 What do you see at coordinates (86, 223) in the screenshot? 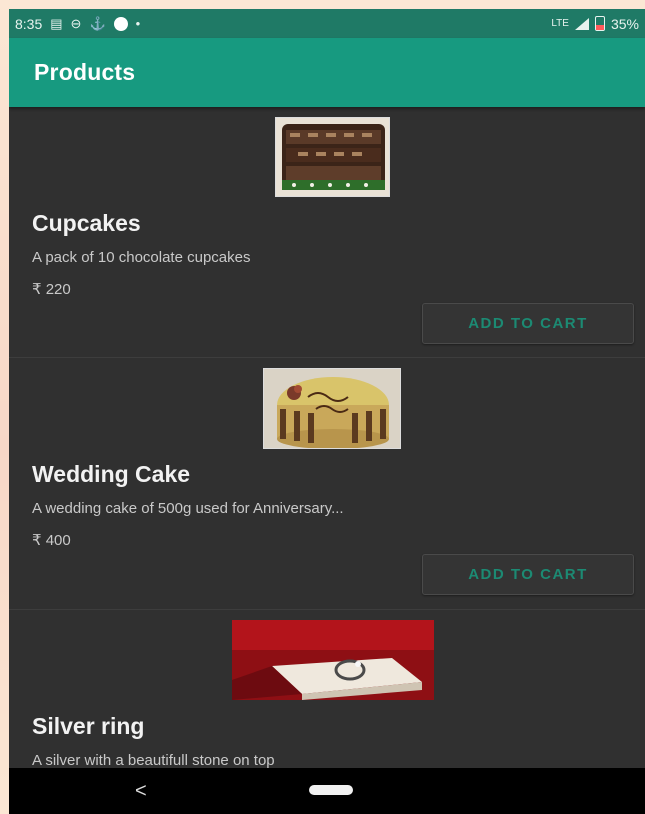
I see `product-title: Cupcakes` at bounding box center [86, 223].